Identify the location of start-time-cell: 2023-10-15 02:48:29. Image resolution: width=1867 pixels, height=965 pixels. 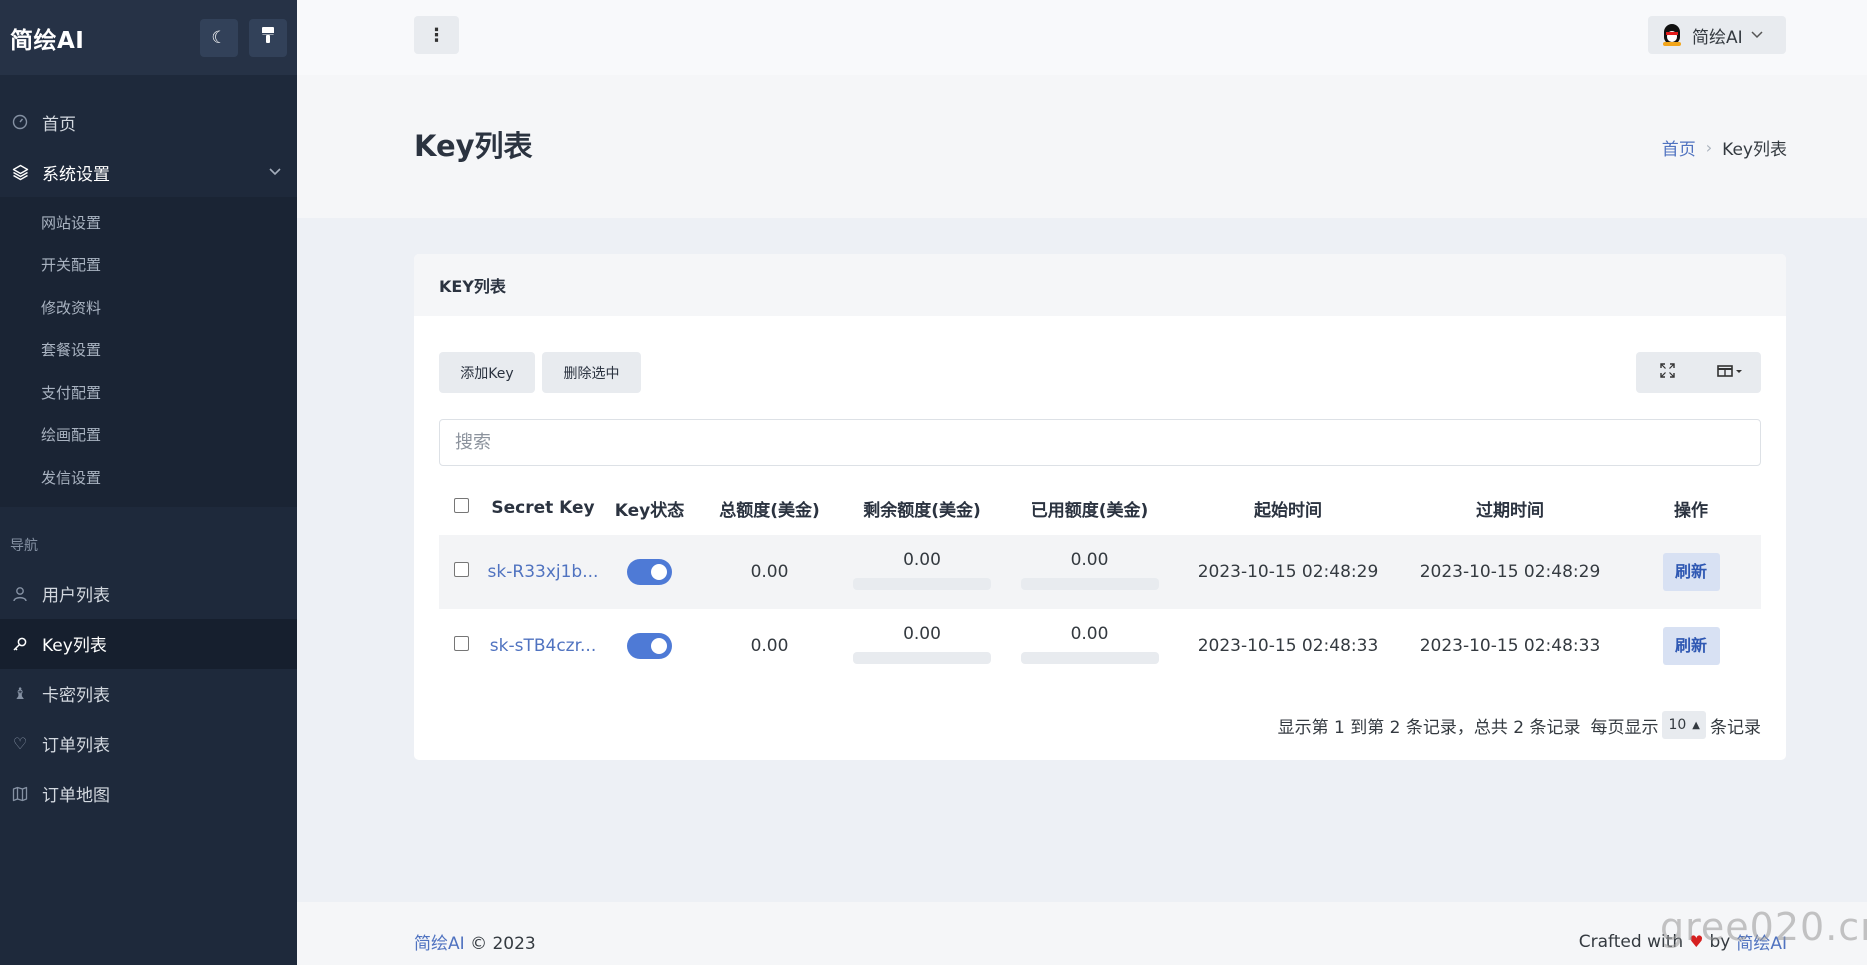
(1288, 572).